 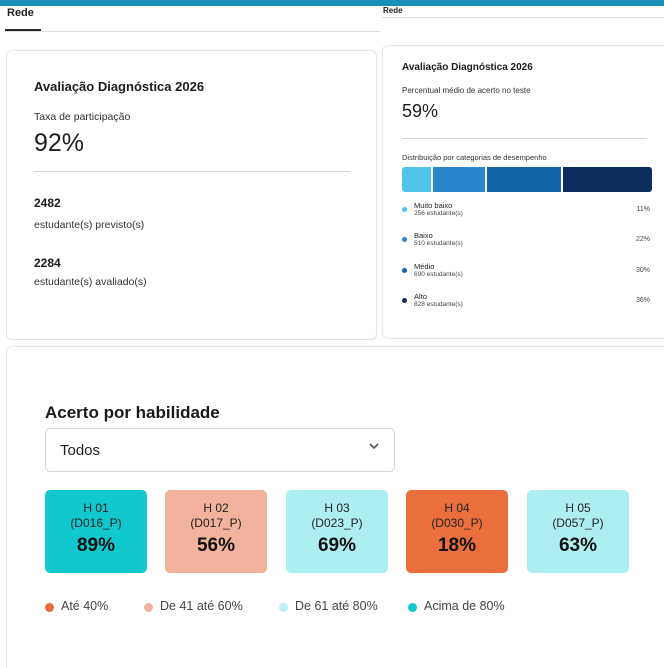 I want to click on skill-code: H 02, so click(x=216, y=508).